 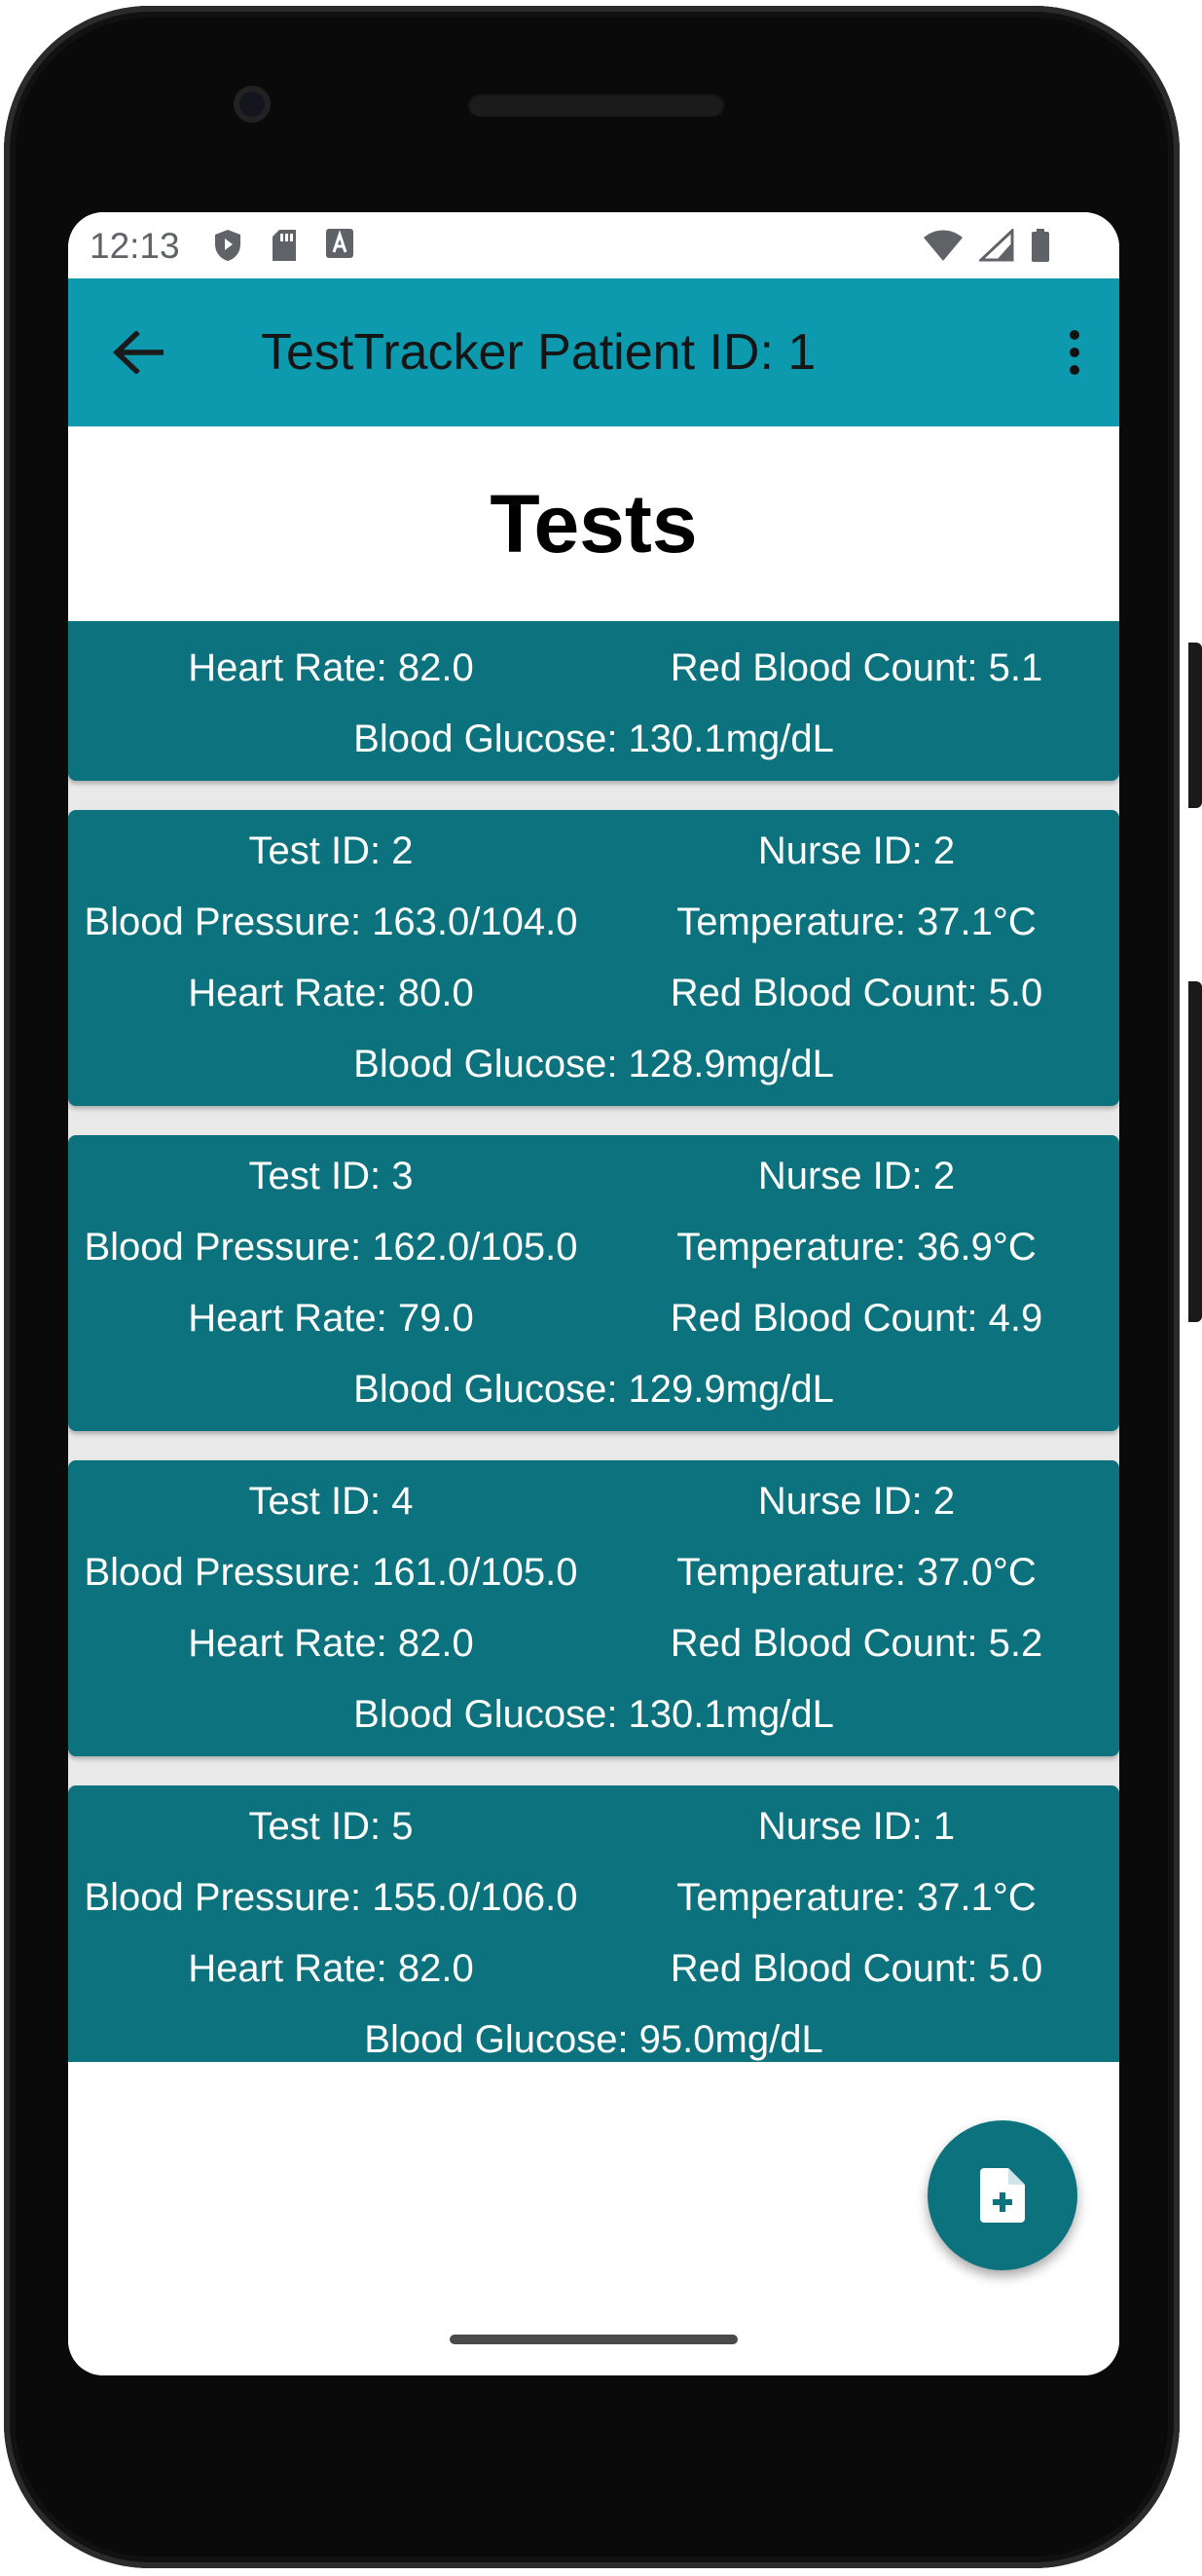 What do you see at coordinates (331, 1501) in the screenshot?
I see `test-id: Test ID: 4` at bounding box center [331, 1501].